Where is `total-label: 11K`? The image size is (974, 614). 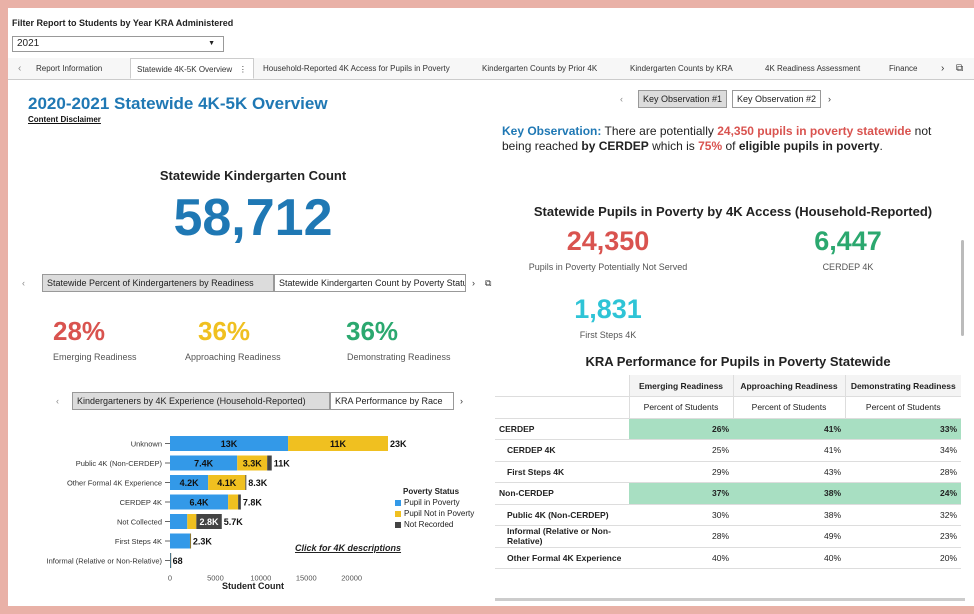
total-label: 11K is located at coordinates (282, 464).